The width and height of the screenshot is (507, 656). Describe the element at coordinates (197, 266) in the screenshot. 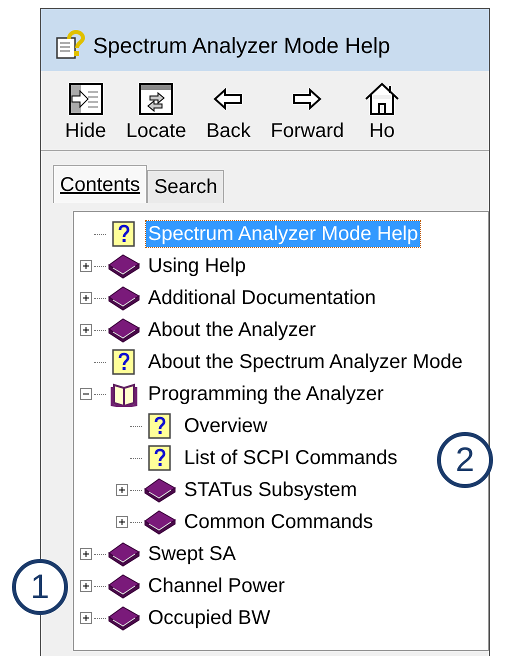

I see `tree-item: Using Help` at that location.